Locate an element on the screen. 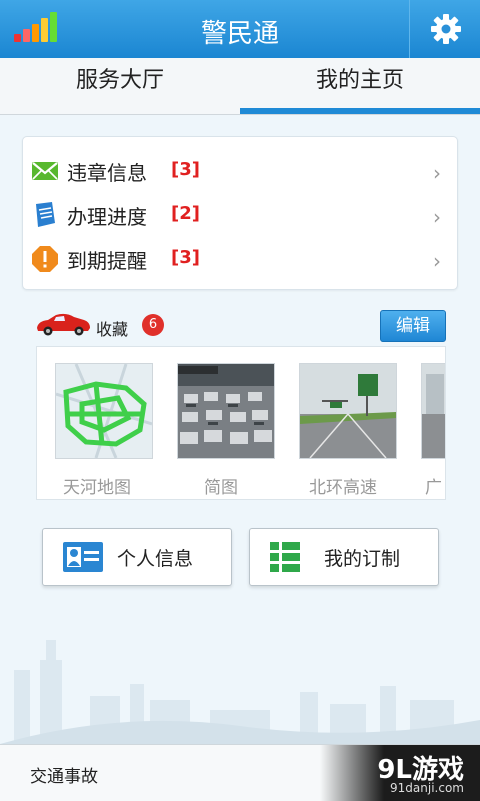  list-item-reminders: 到期提醒 [3] › is located at coordinates (240, 259).